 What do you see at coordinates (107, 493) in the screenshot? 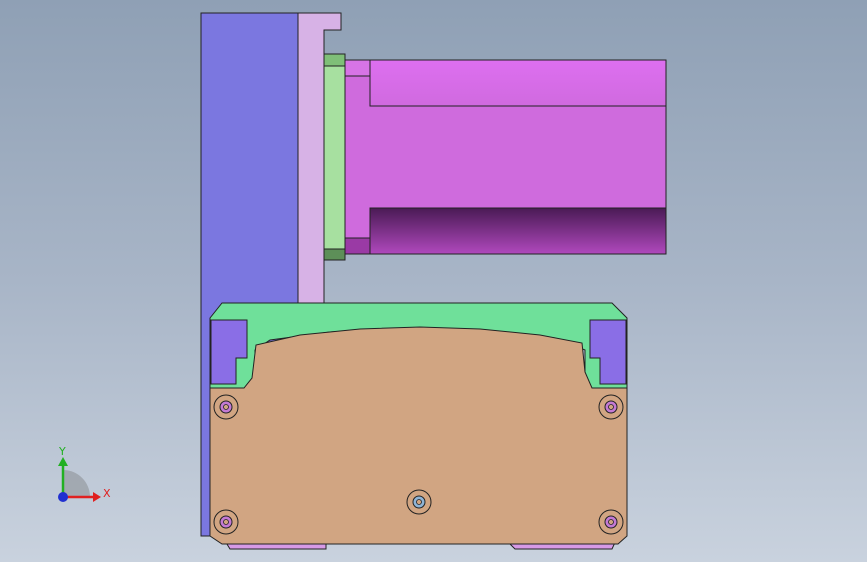
I see `x-axis-label: X` at bounding box center [107, 493].